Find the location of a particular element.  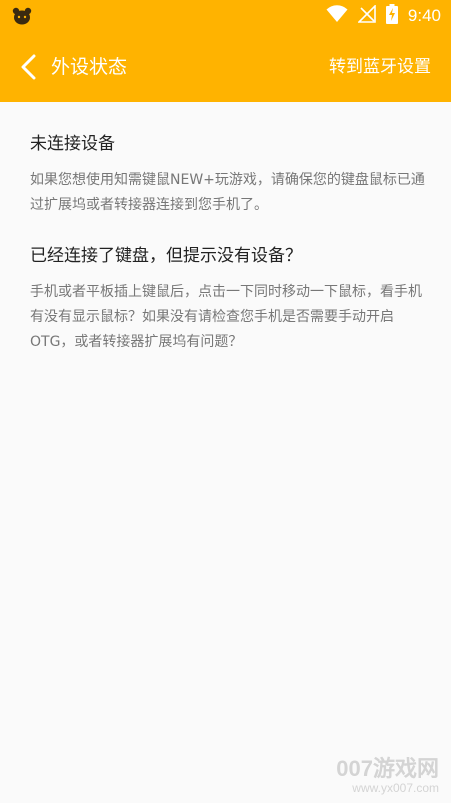

back-button is located at coordinates (29, 67).